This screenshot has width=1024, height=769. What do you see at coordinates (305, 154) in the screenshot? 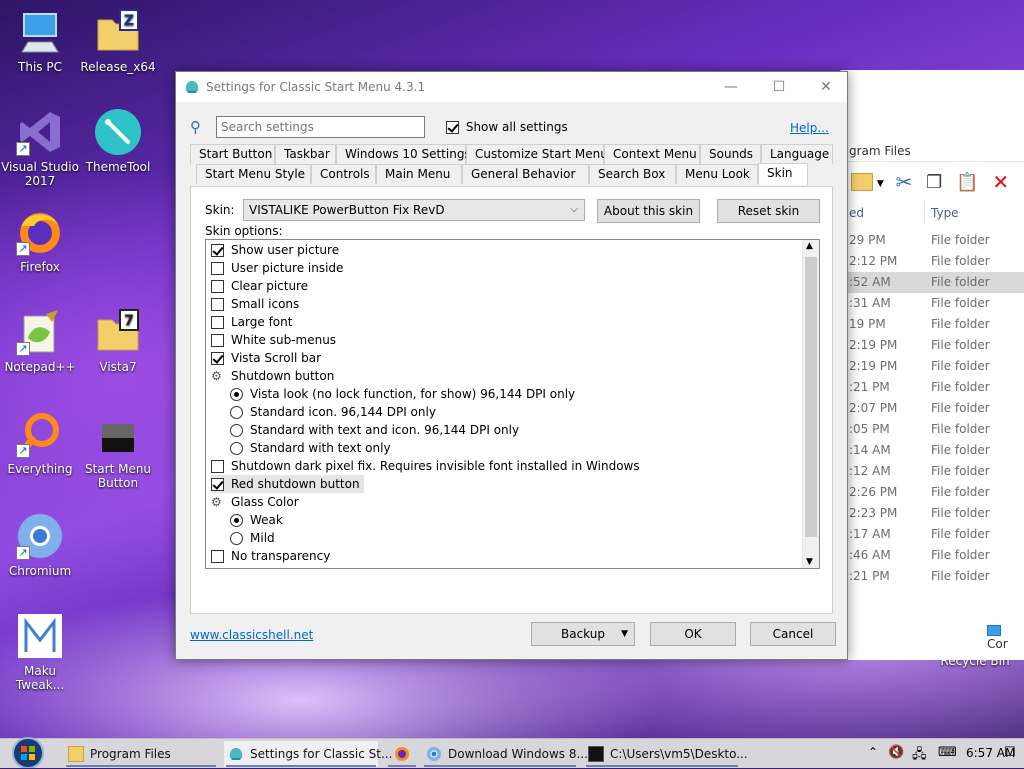
I see `tab-taskbar: Taskbar` at bounding box center [305, 154].